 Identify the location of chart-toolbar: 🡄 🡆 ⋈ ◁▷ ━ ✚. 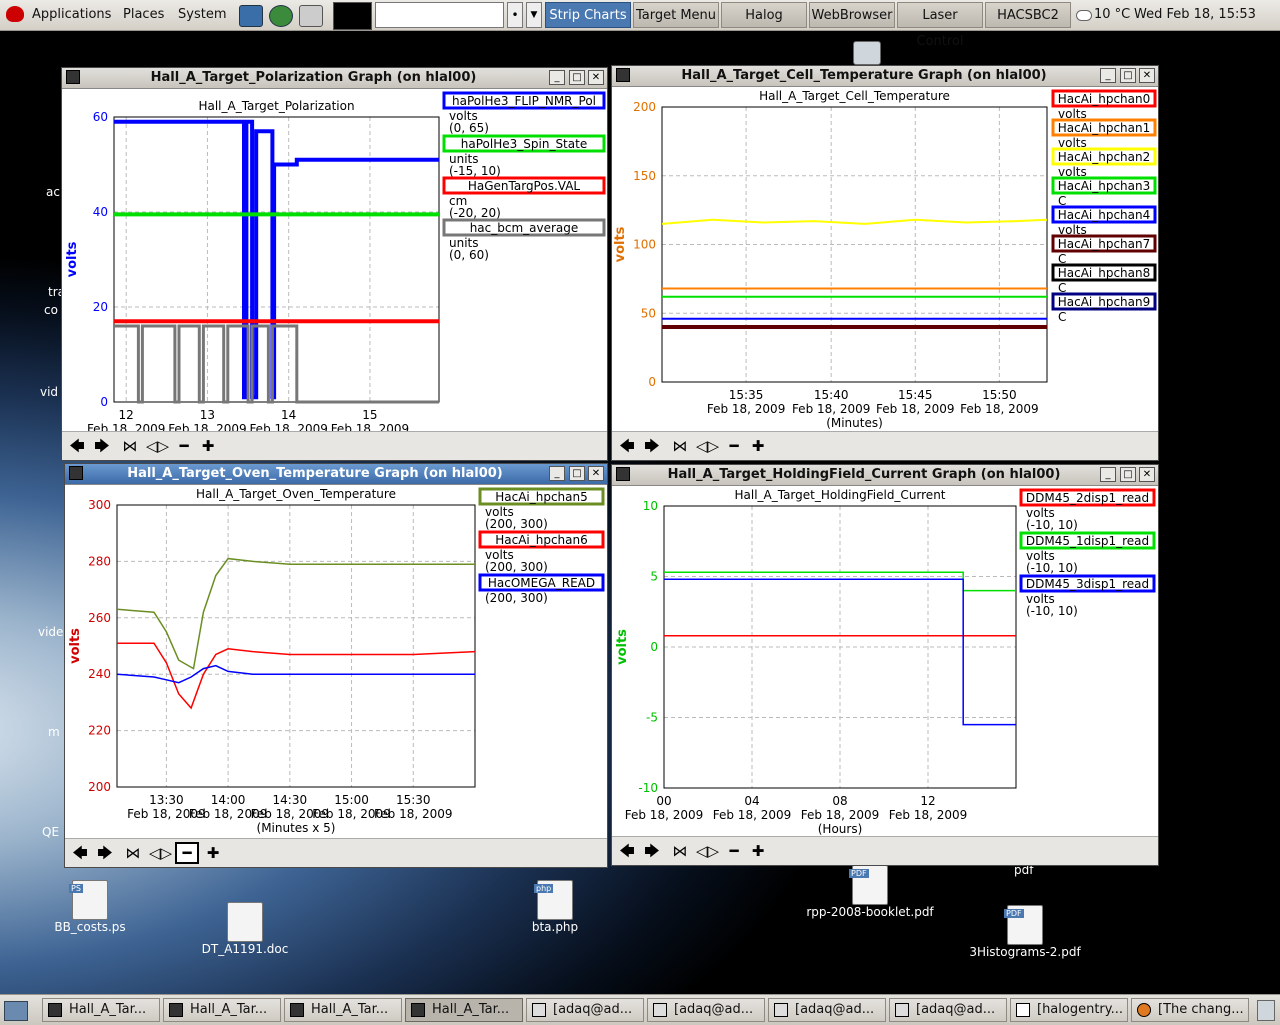
(885, 850).